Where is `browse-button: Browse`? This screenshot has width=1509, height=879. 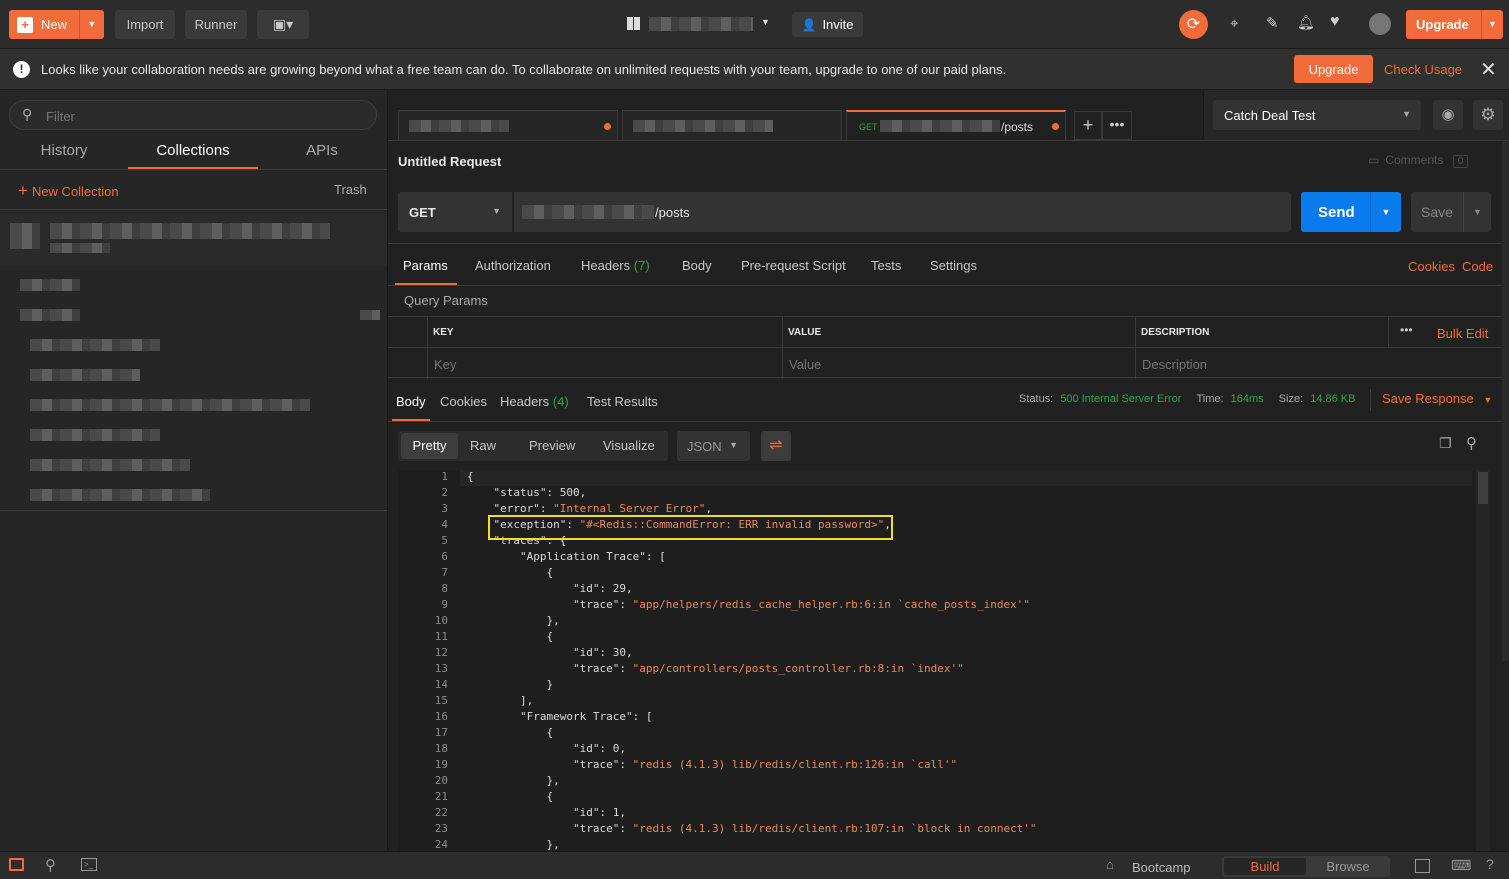 browse-button: Browse is located at coordinates (1348, 866).